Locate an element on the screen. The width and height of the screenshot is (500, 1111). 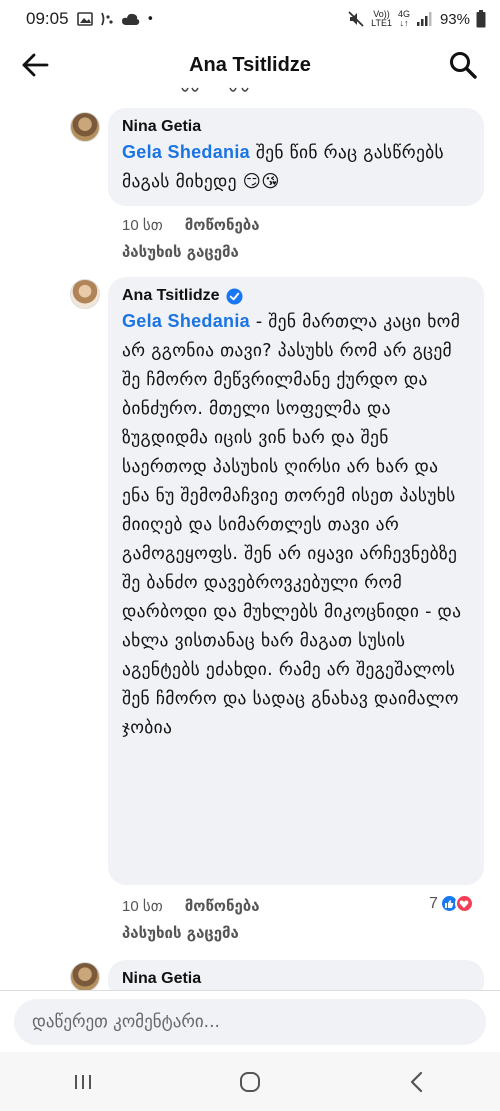
status-bar: 09:05 • Vo)) LTE1 4G ↓↑ 93% is located at coordinates (250, 19).